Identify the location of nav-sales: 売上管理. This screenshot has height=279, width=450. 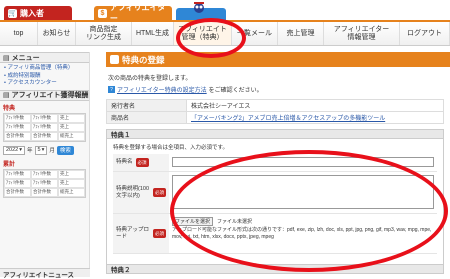
(301, 33).